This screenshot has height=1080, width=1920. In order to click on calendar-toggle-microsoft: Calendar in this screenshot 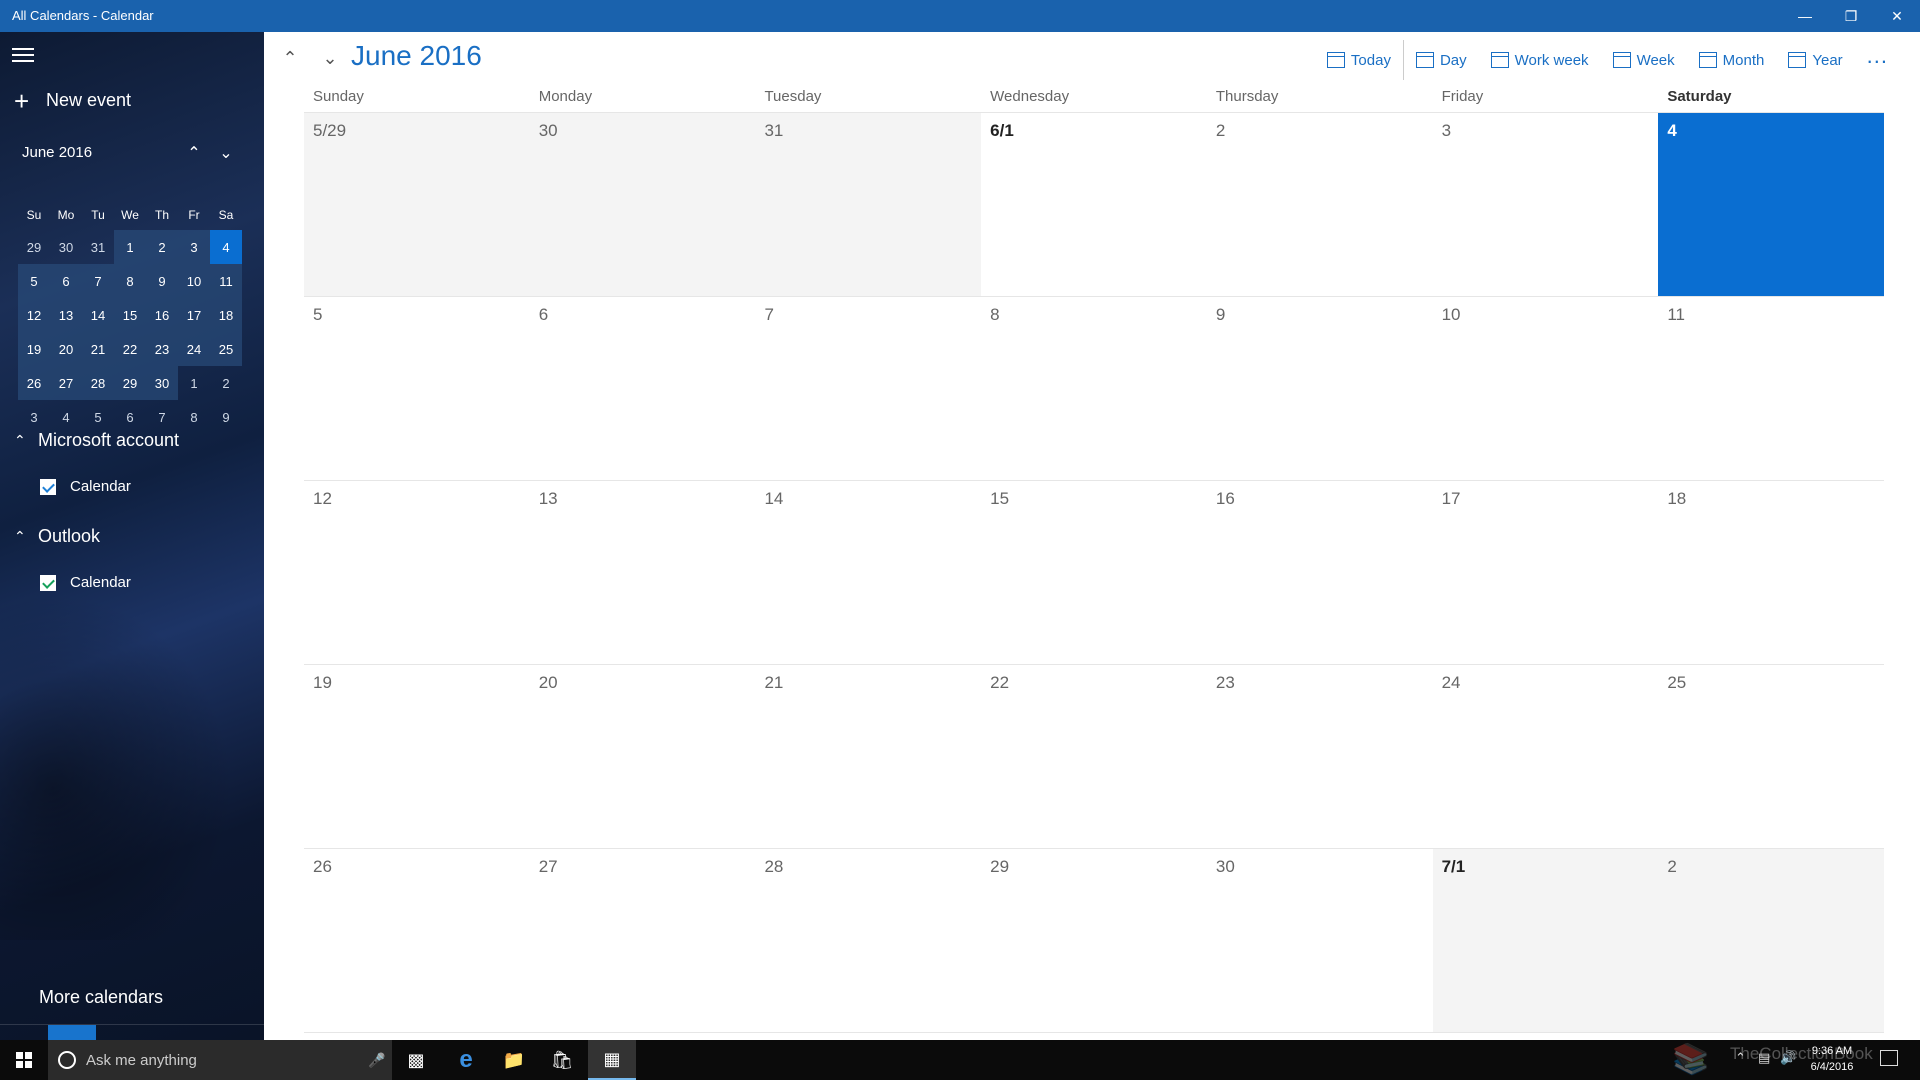, I will do `click(85, 486)`.